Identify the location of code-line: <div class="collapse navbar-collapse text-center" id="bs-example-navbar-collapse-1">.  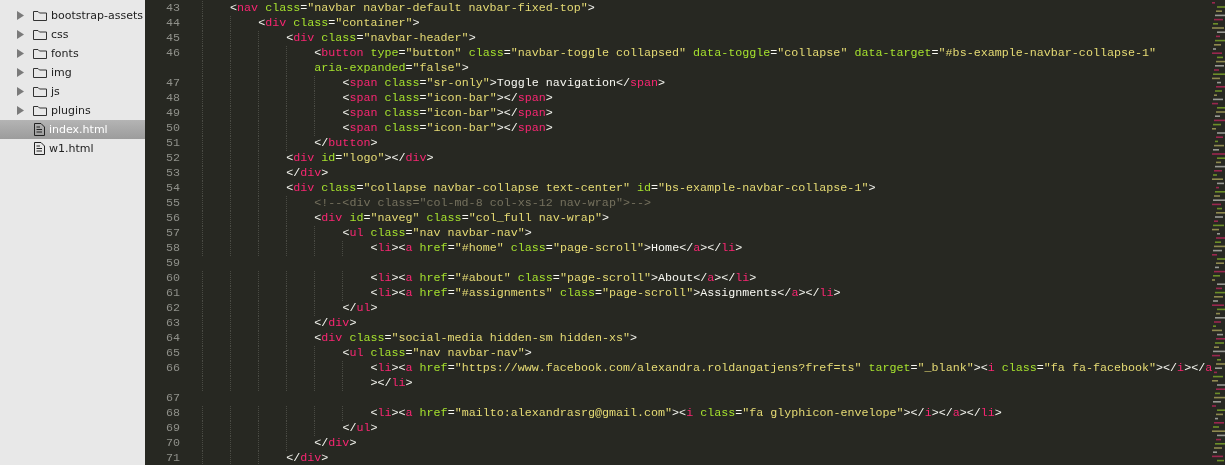
(581, 188).